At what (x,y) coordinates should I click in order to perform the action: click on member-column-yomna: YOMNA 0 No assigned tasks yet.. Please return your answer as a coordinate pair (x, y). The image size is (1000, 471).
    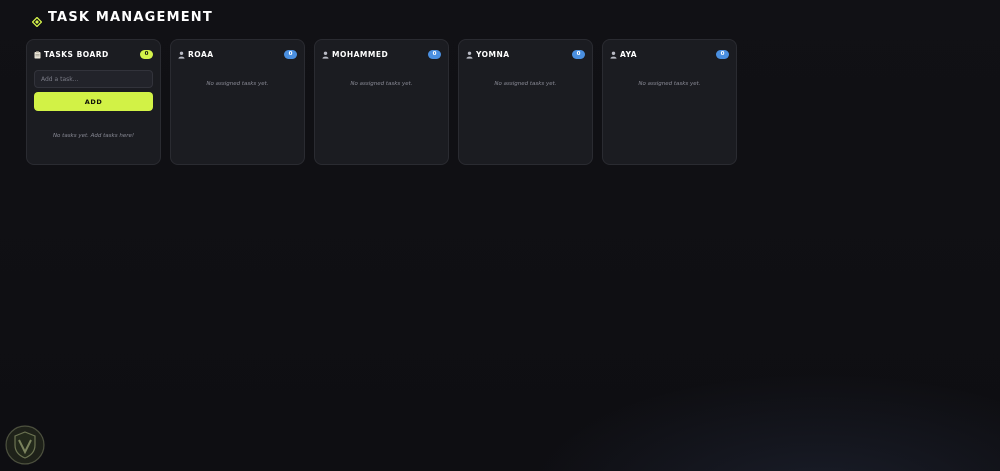
    Looking at the image, I should click on (525, 102).